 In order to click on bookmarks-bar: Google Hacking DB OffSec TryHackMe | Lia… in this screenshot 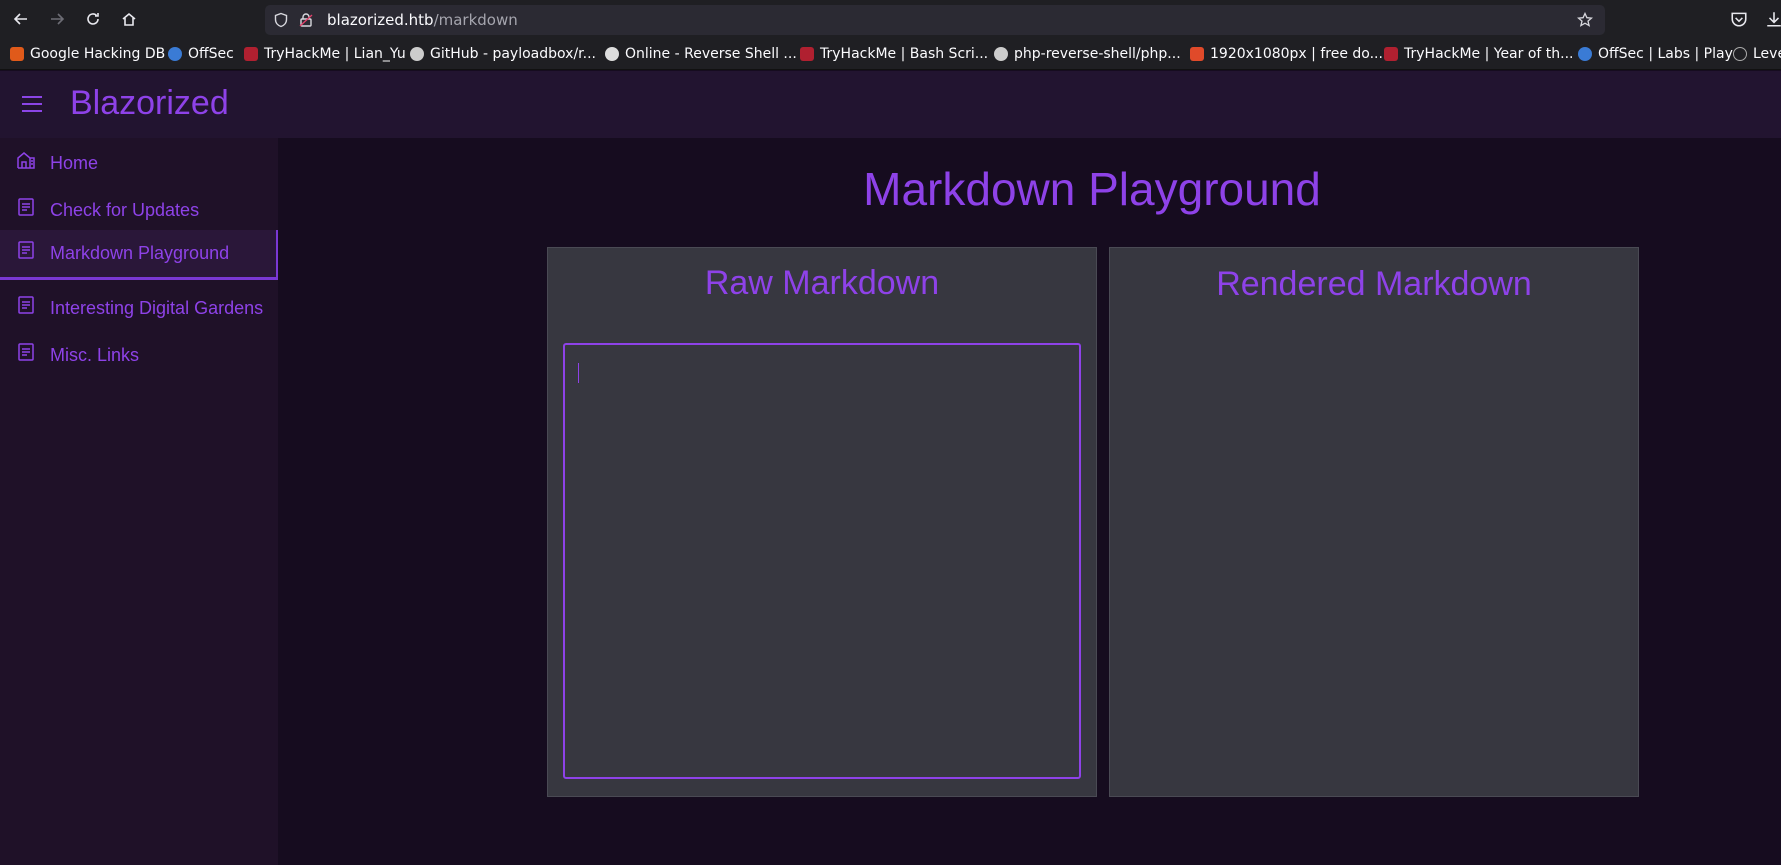, I will do `click(890, 54)`.